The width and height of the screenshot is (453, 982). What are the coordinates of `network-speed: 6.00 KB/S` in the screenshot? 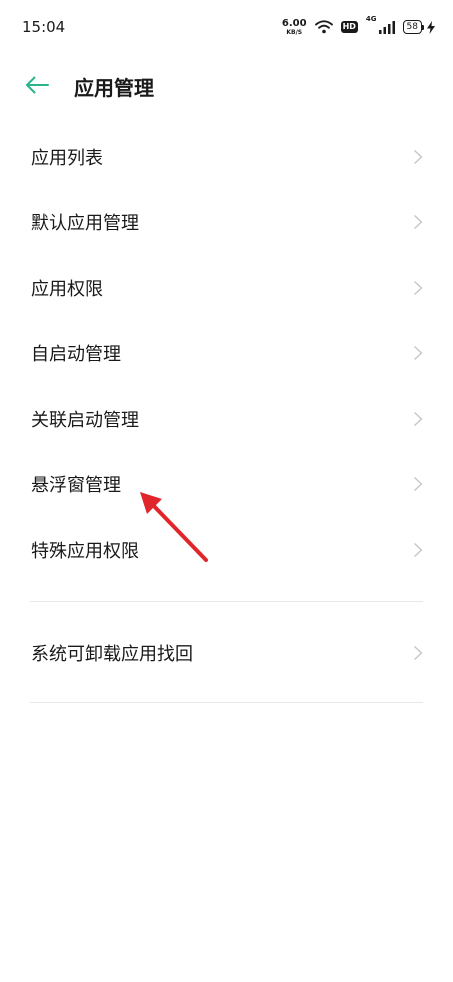 It's located at (294, 26).